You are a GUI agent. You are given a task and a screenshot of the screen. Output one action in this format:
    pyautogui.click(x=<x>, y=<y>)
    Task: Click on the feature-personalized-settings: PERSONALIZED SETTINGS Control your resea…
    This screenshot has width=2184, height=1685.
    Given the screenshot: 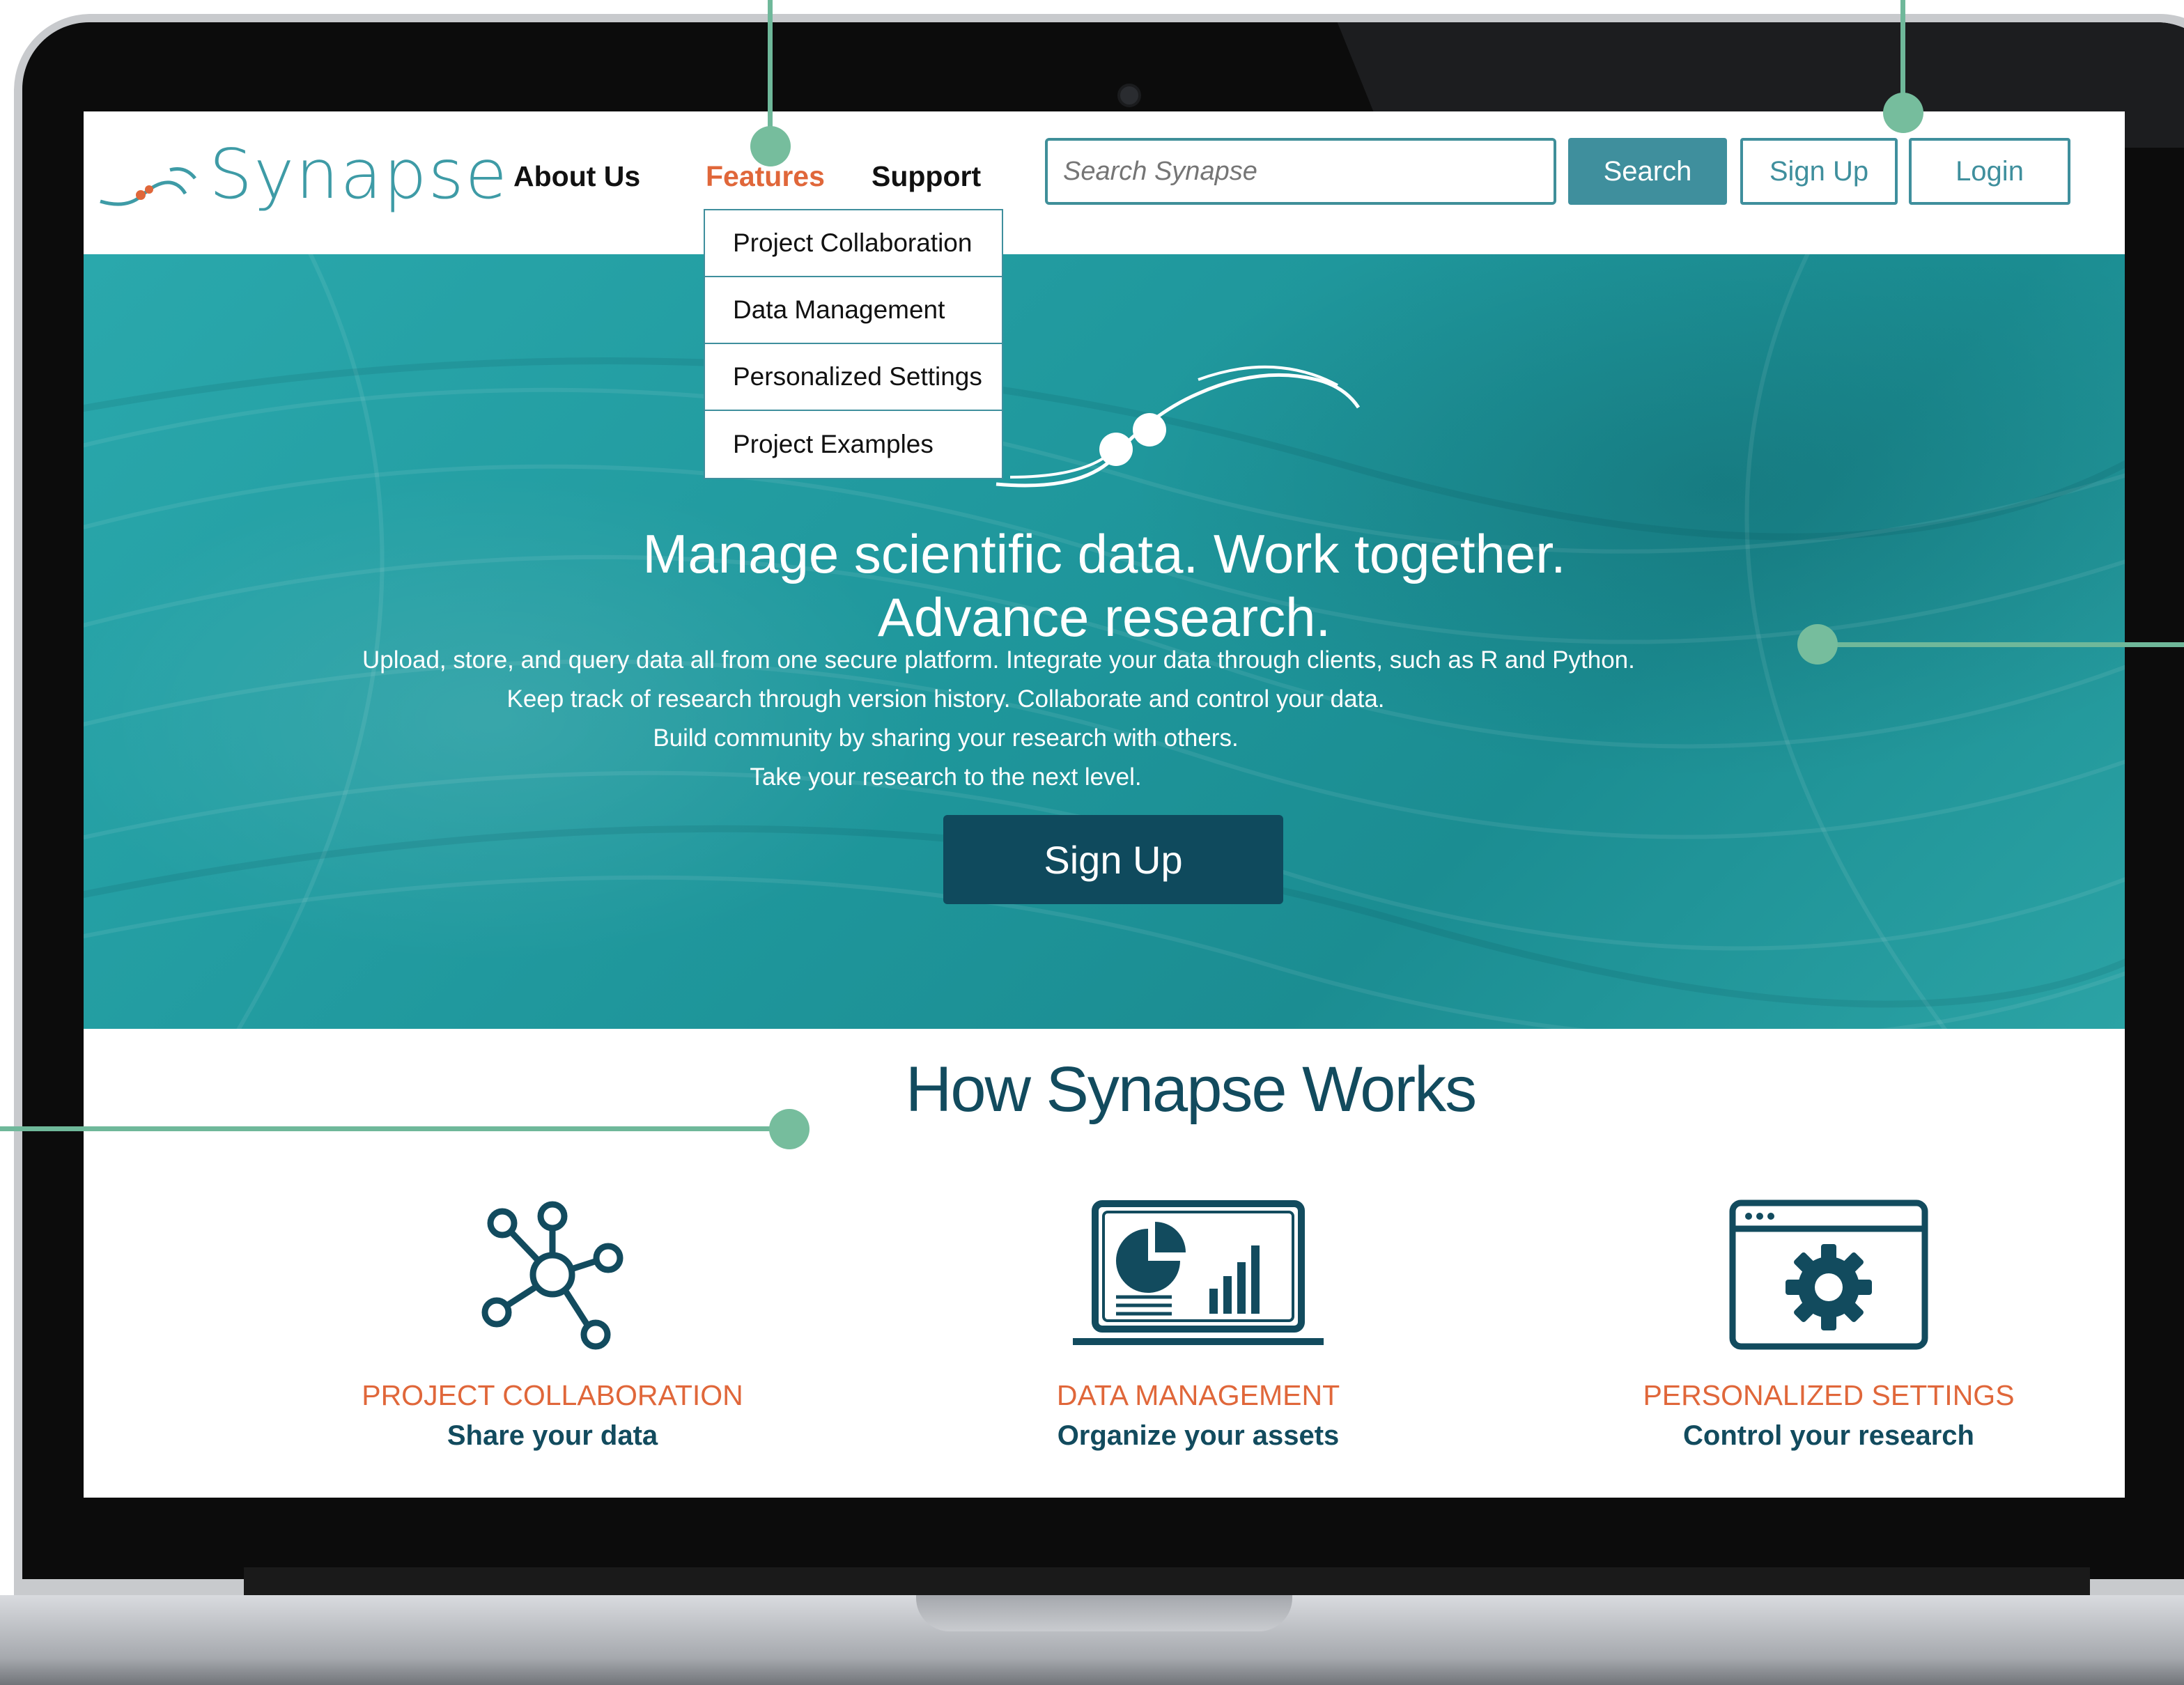 What is the action you would take?
    pyautogui.click(x=1829, y=1325)
    